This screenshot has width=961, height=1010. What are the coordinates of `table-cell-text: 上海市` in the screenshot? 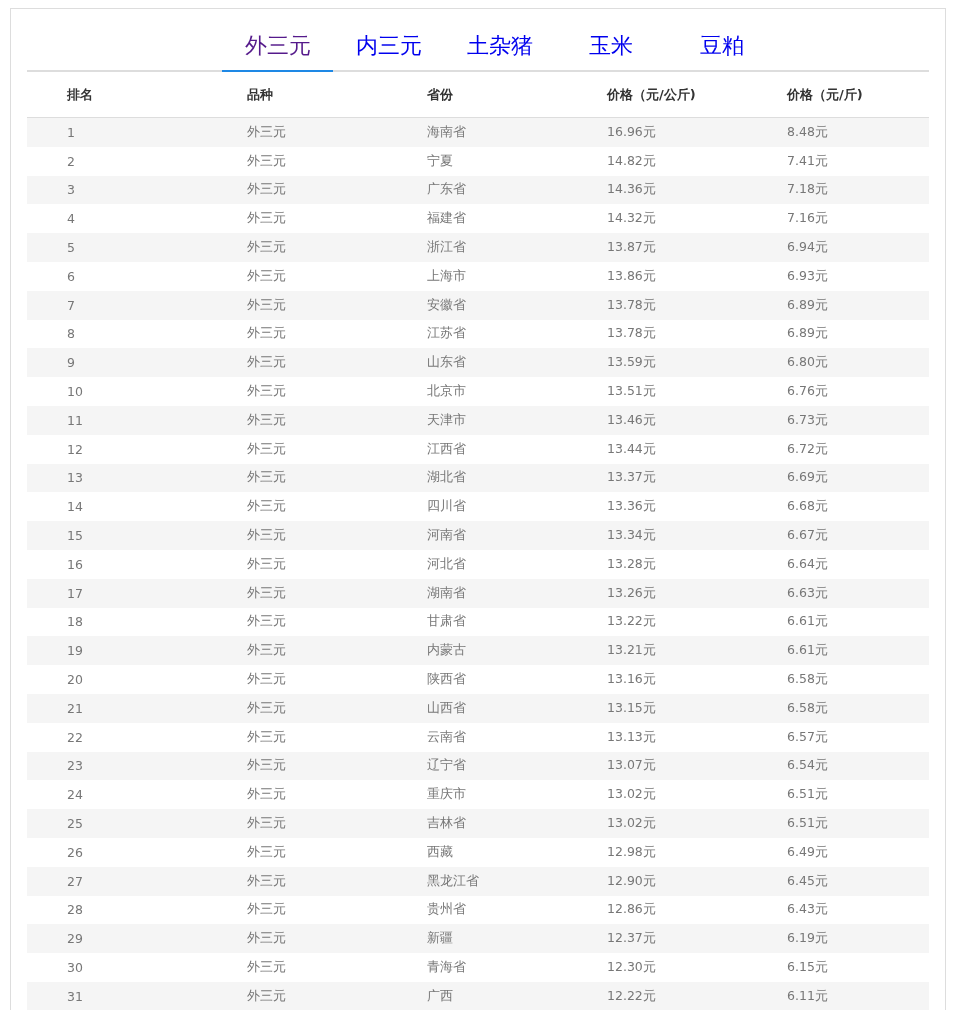 It's located at (446, 276).